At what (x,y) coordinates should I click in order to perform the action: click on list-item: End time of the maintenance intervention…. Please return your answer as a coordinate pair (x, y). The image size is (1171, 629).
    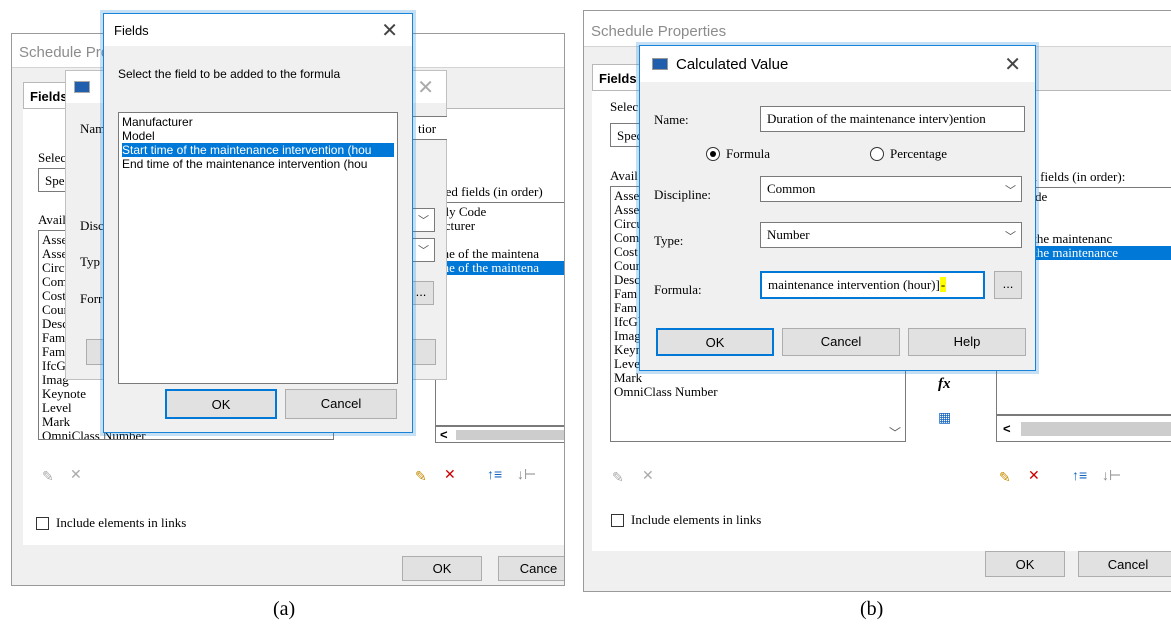
    Looking at the image, I should click on (258, 164).